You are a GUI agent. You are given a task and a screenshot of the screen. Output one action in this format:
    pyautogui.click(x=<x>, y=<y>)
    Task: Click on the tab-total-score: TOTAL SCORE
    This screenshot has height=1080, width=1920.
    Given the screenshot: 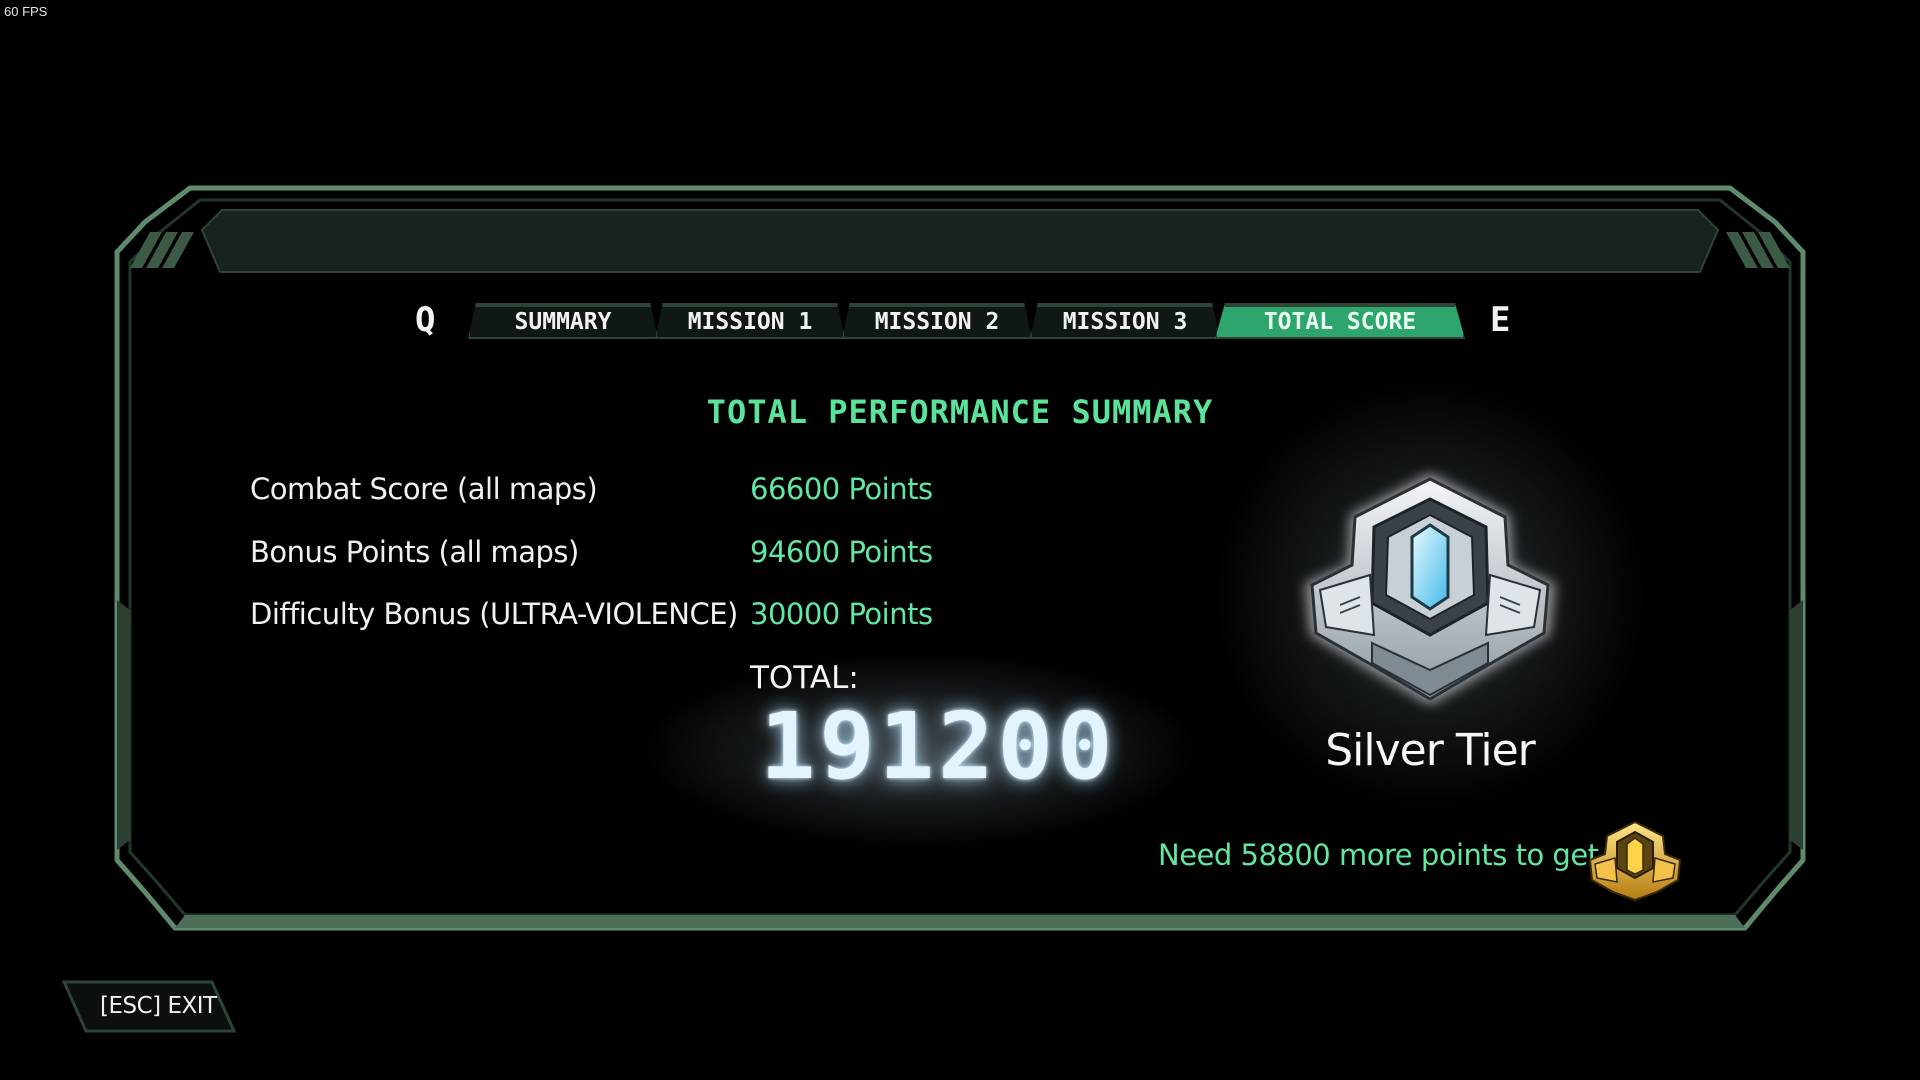 What is the action you would take?
    pyautogui.click(x=1340, y=321)
    